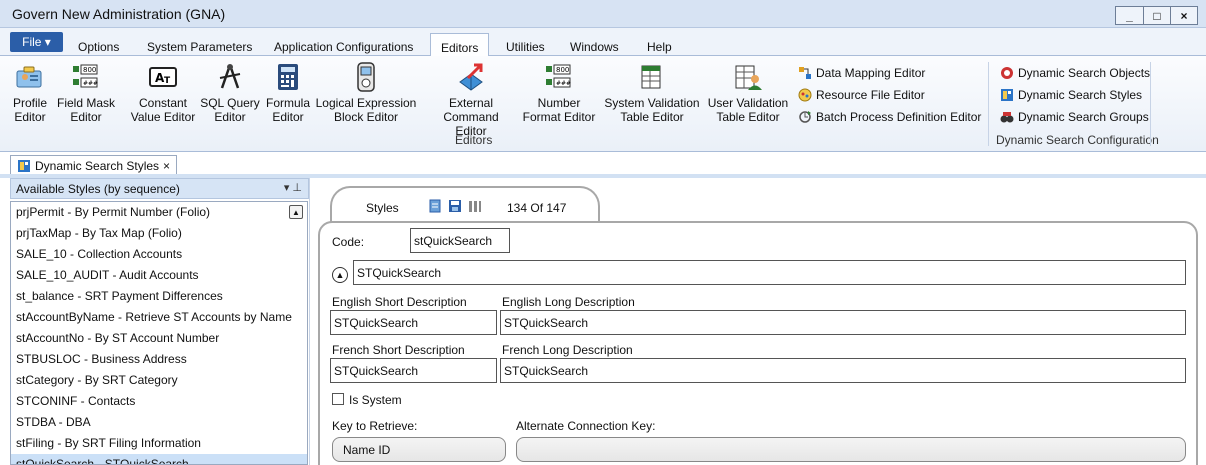 The image size is (1206, 465). What do you see at coordinates (86, 93) in the screenshot?
I see `field-mask-editor-button: 800 ### Field Mask Editor` at bounding box center [86, 93].